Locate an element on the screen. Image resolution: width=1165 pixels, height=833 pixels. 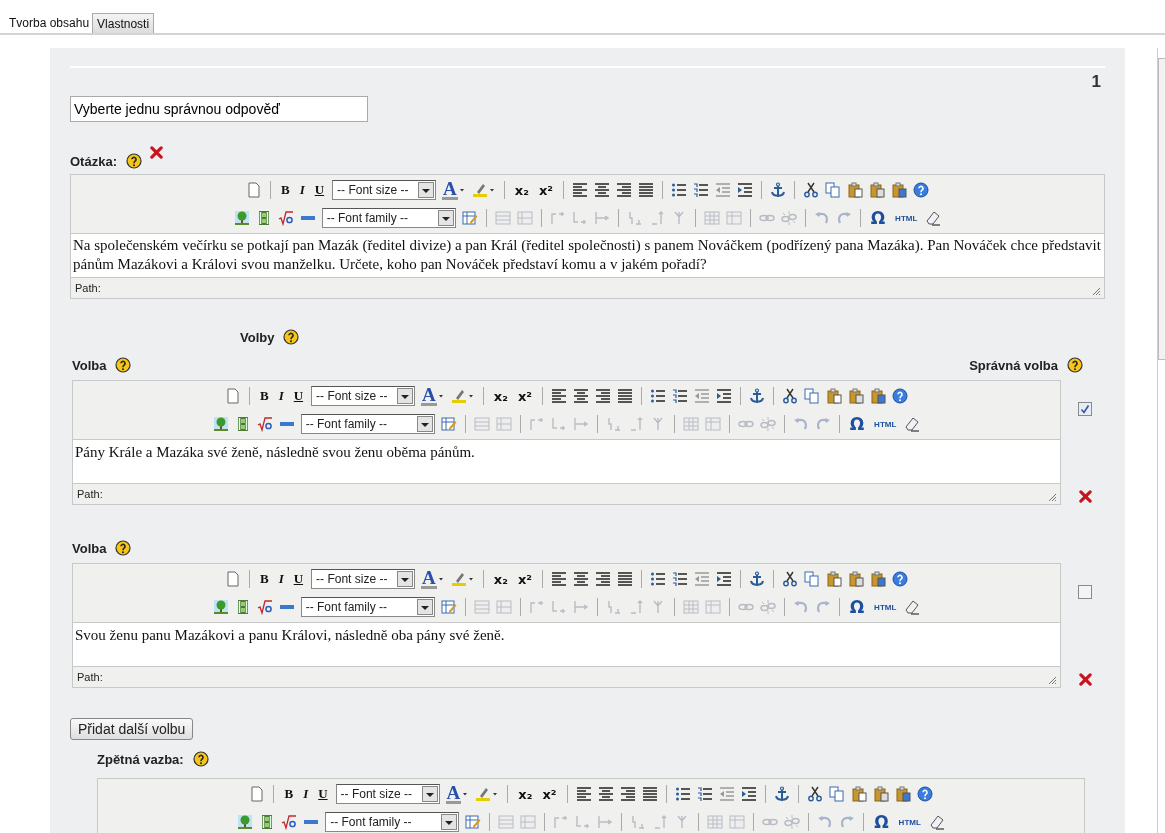
correct-checkbox is located at coordinates (1085, 409).